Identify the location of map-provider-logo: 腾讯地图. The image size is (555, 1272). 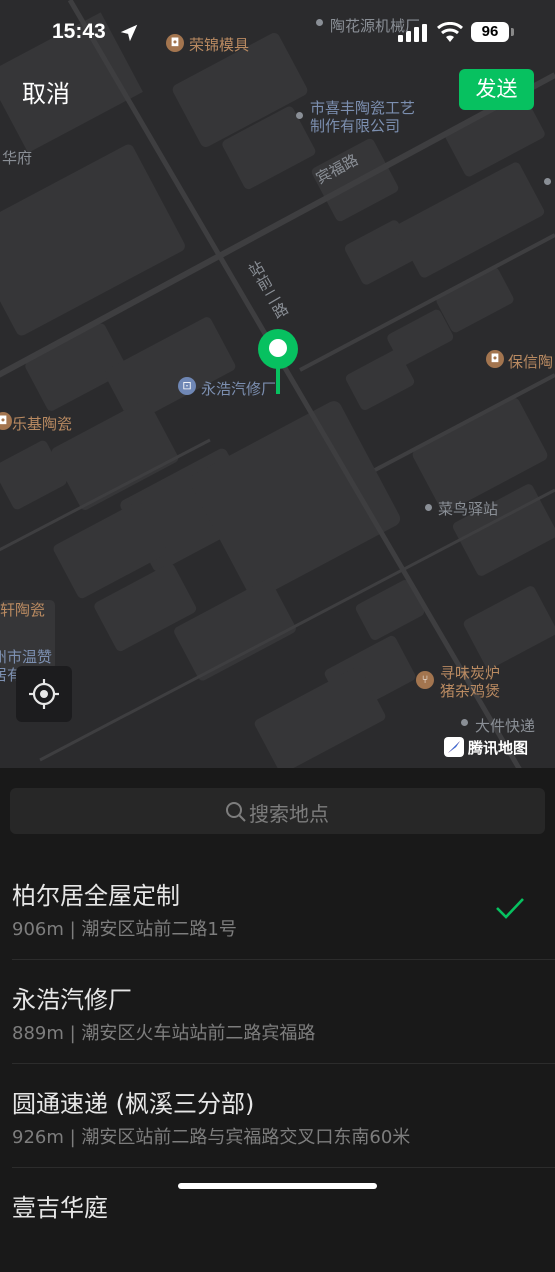
(486, 747).